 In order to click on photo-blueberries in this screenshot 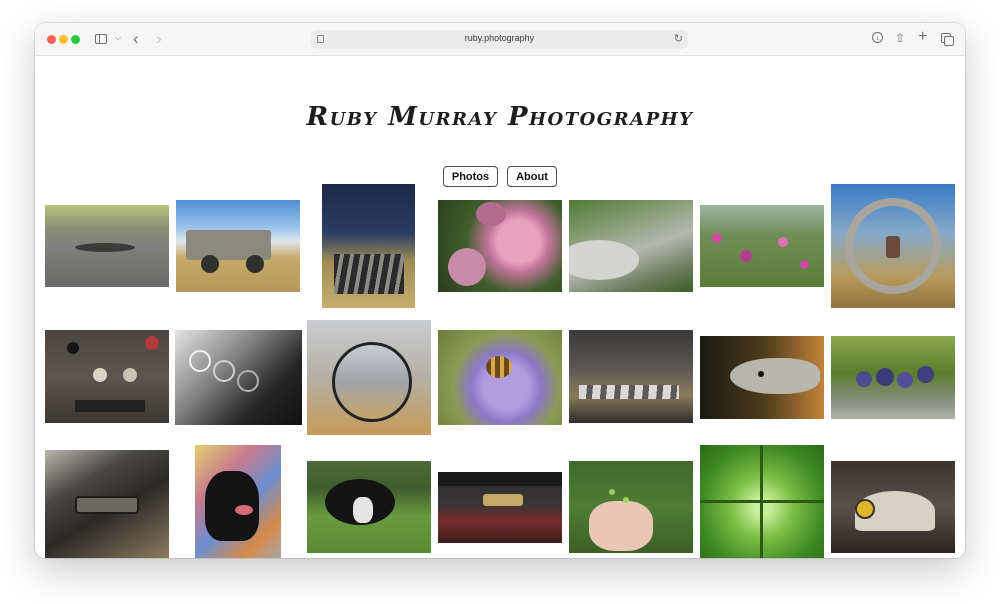, I will do `click(893, 377)`.